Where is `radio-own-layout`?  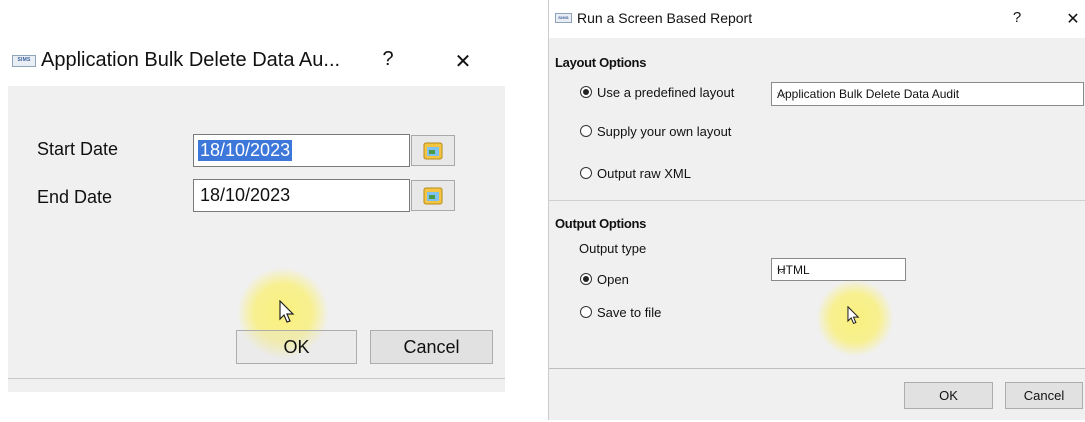 radio-own-layout is located at coordinates (586, 131).